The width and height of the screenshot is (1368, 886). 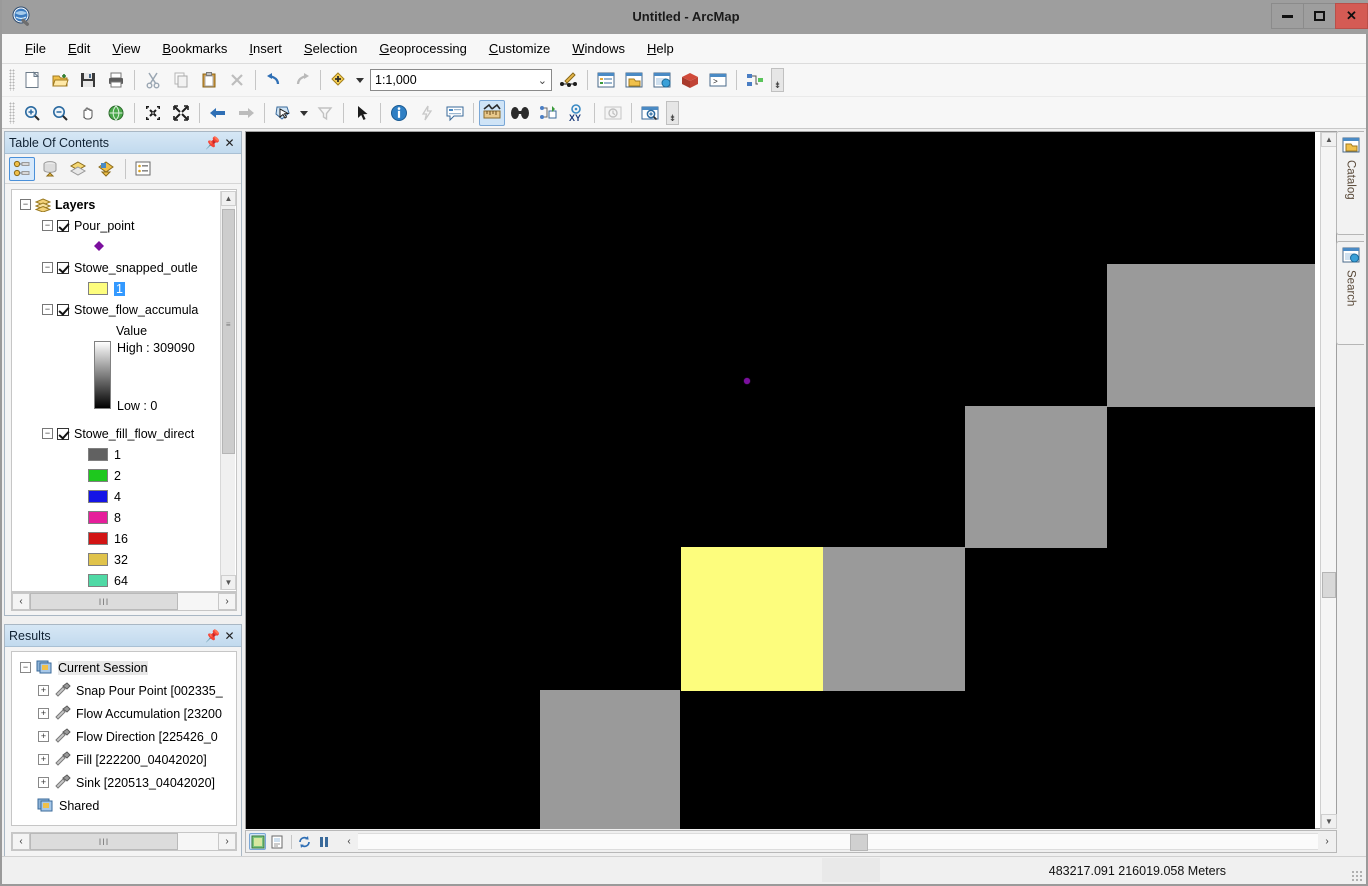 What do you see at coordinates (126, 782) in the screenshot?
I see `results-node-sink: + Sink [220513_04042020]` at bounding box center [126, 782].